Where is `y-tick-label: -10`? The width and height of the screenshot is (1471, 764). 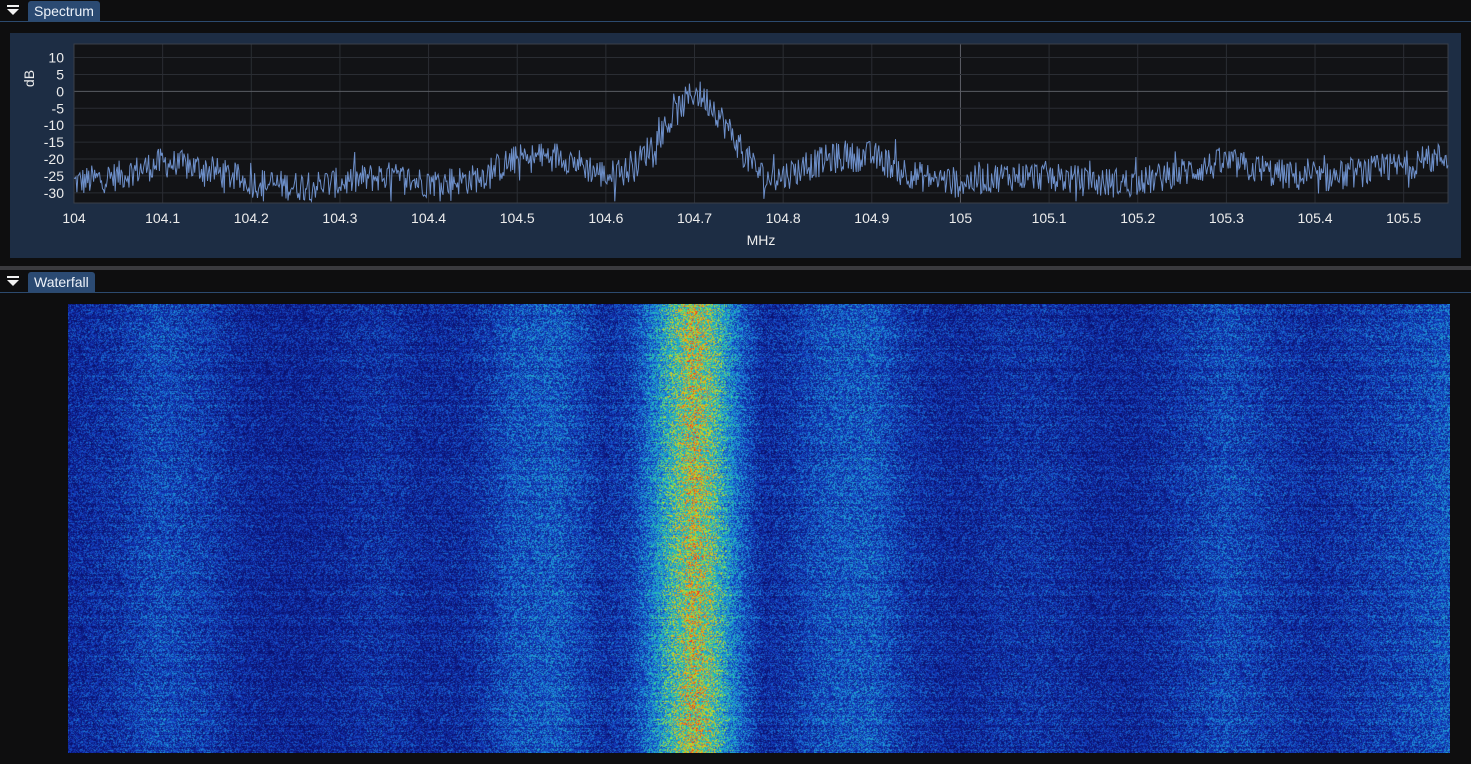
y-tick-label: -10 is located at coordinates (54, 125).